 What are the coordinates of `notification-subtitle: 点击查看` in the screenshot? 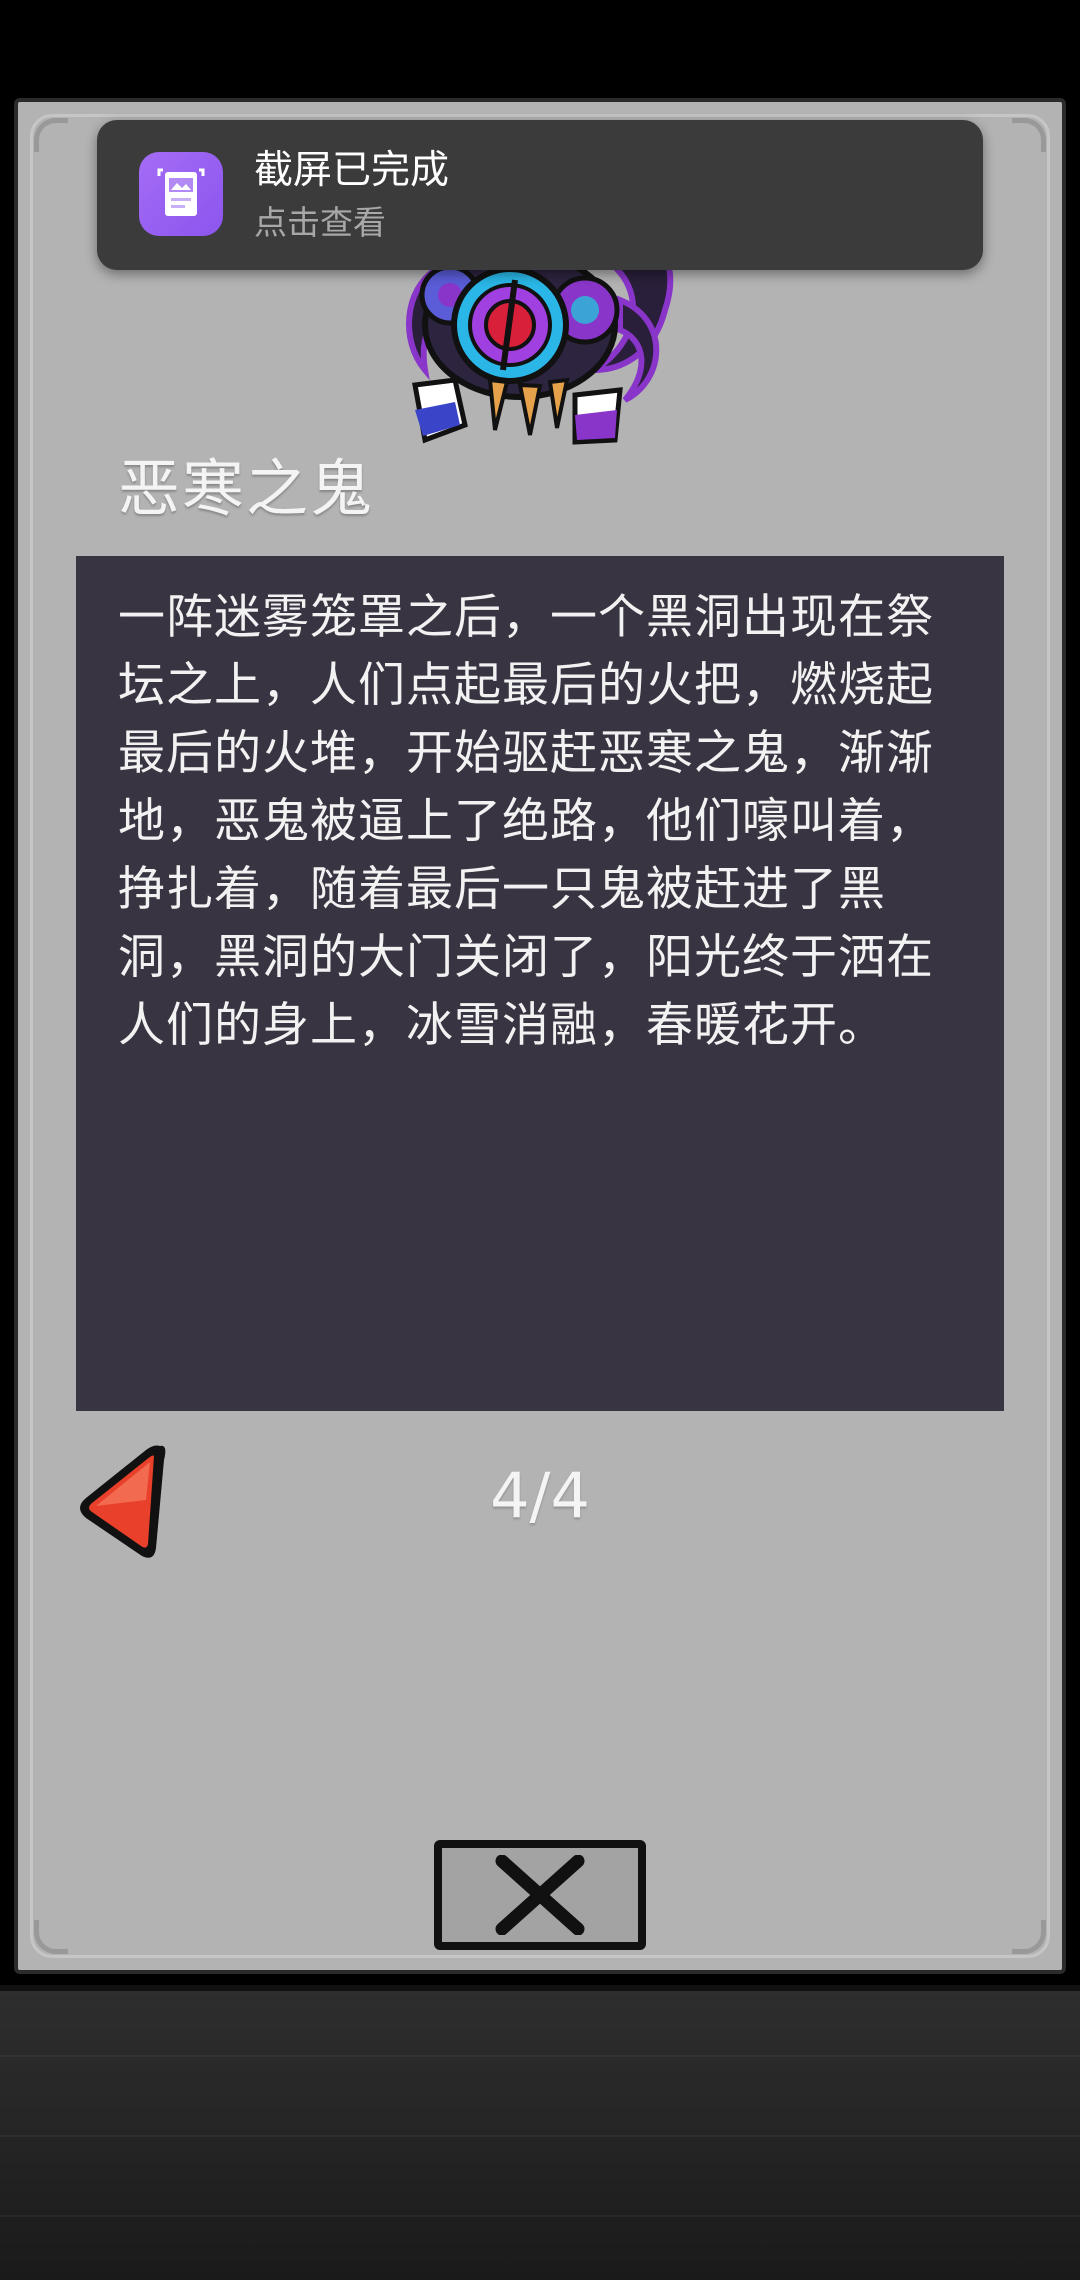 It's located at (320, 222).